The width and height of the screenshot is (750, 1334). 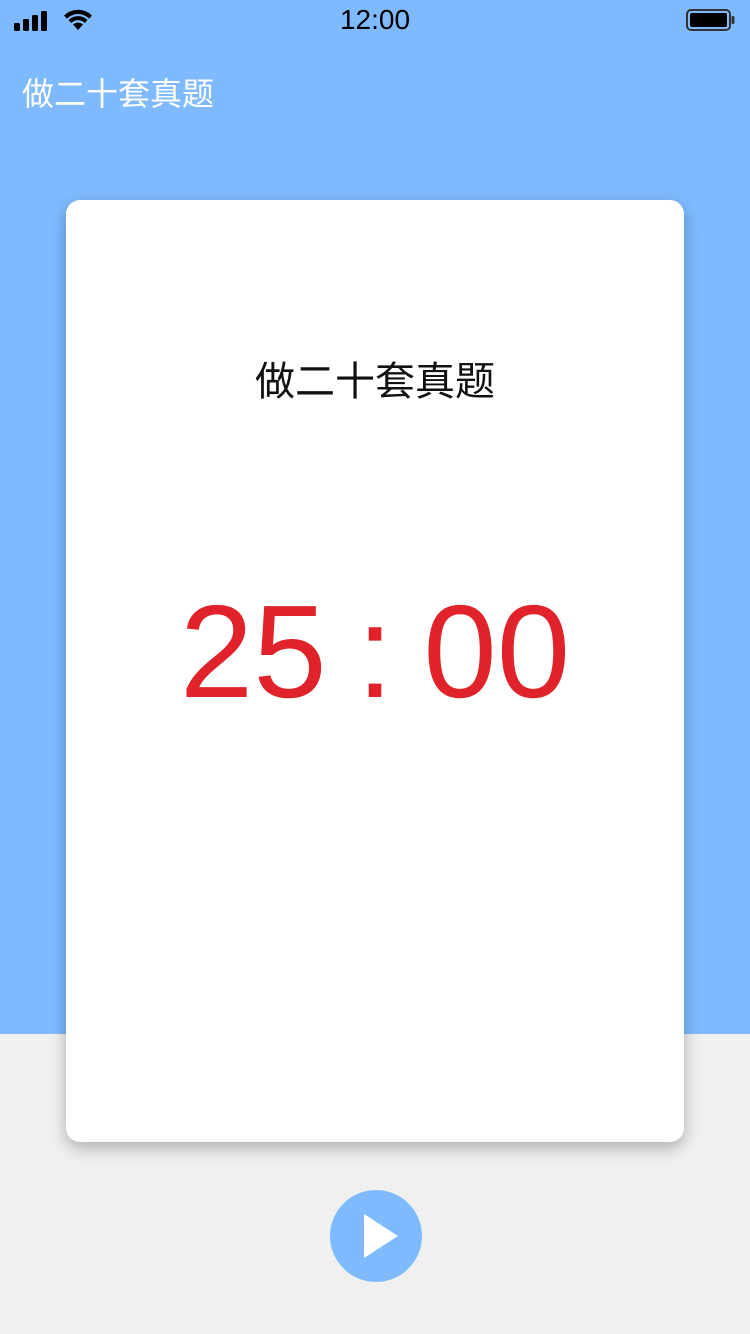 I want to click on status-time: 12:00, so click(x=375, y=19).